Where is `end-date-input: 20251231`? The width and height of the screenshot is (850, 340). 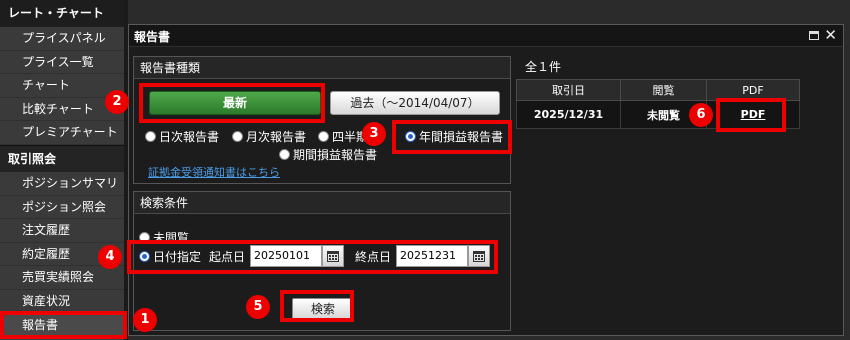 end-date-input: 20251231 is located at coordinates (432, 256).